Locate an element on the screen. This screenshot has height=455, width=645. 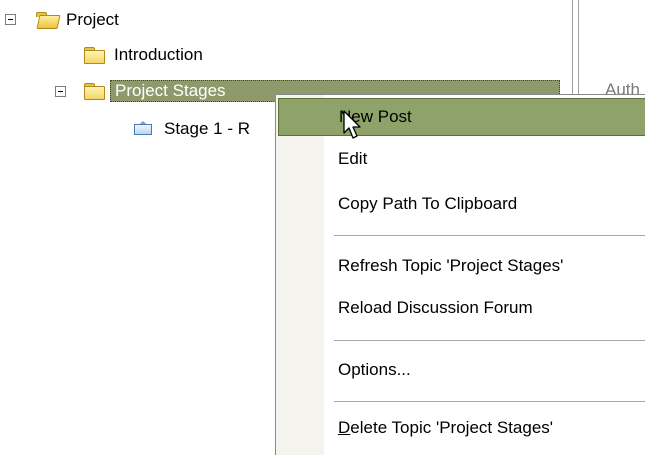
tree-node-introduction: Introduction is located at coordinates (145, 55).